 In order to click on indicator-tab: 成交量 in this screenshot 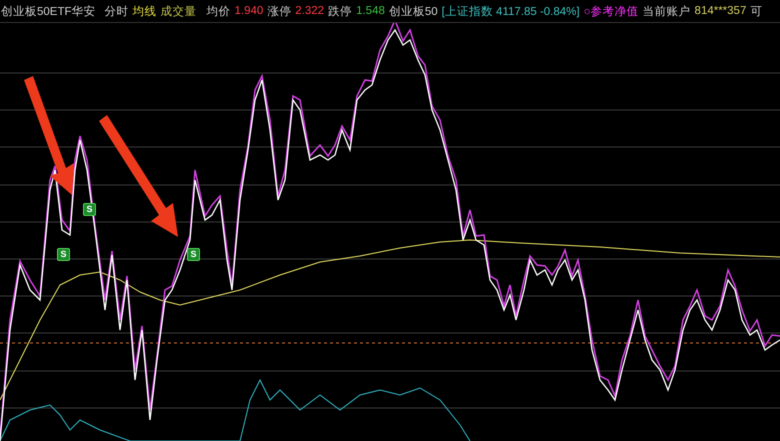, I will do `click(178, 11)`.